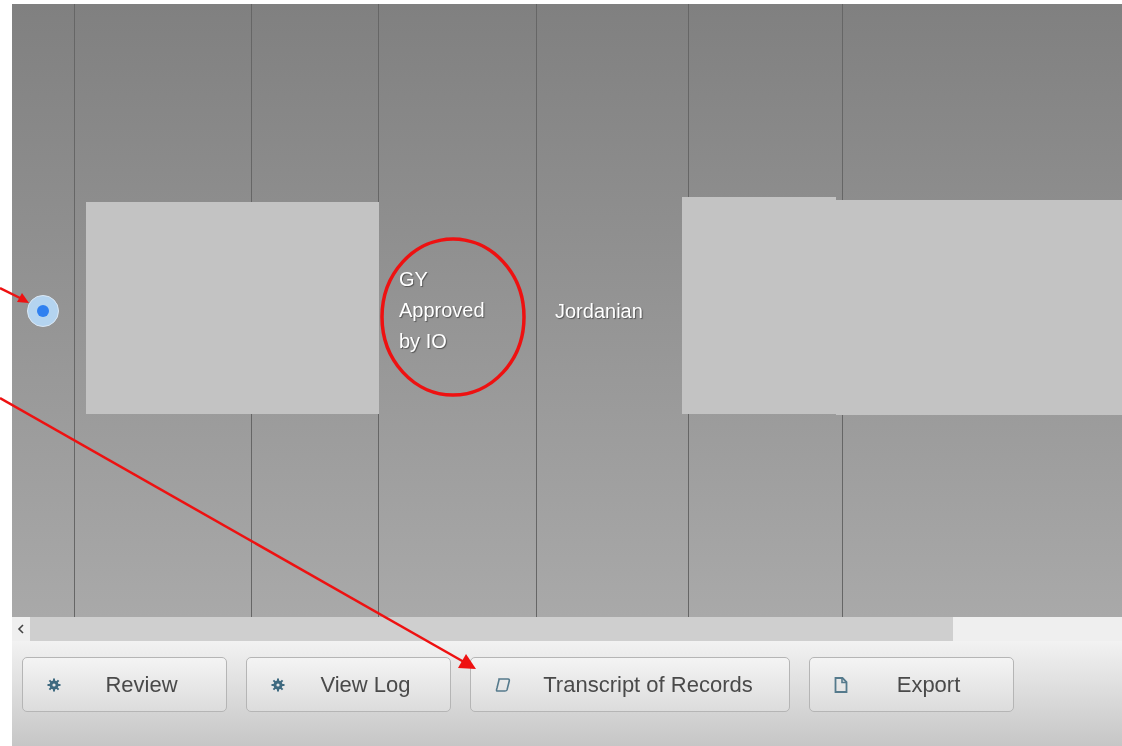 Image resolution: width=1122 pixels, height=746 pixels. Describe the element at coordinates (124, 684) in the screenshot. I see `toolbar-button: Review` at that location.